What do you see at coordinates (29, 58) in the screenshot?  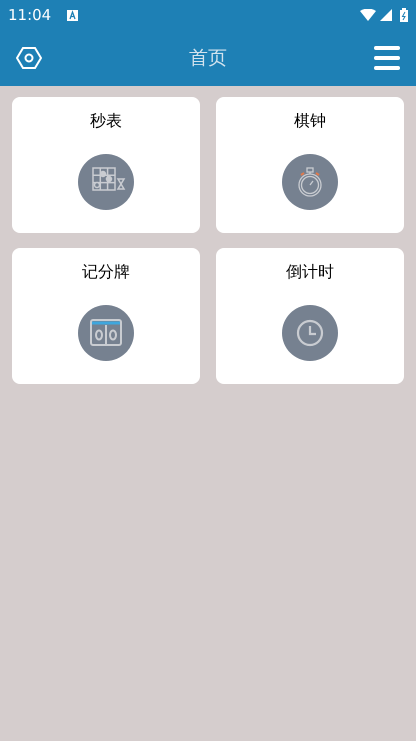 I see `settings-icon` at bounding box center [29, 58].